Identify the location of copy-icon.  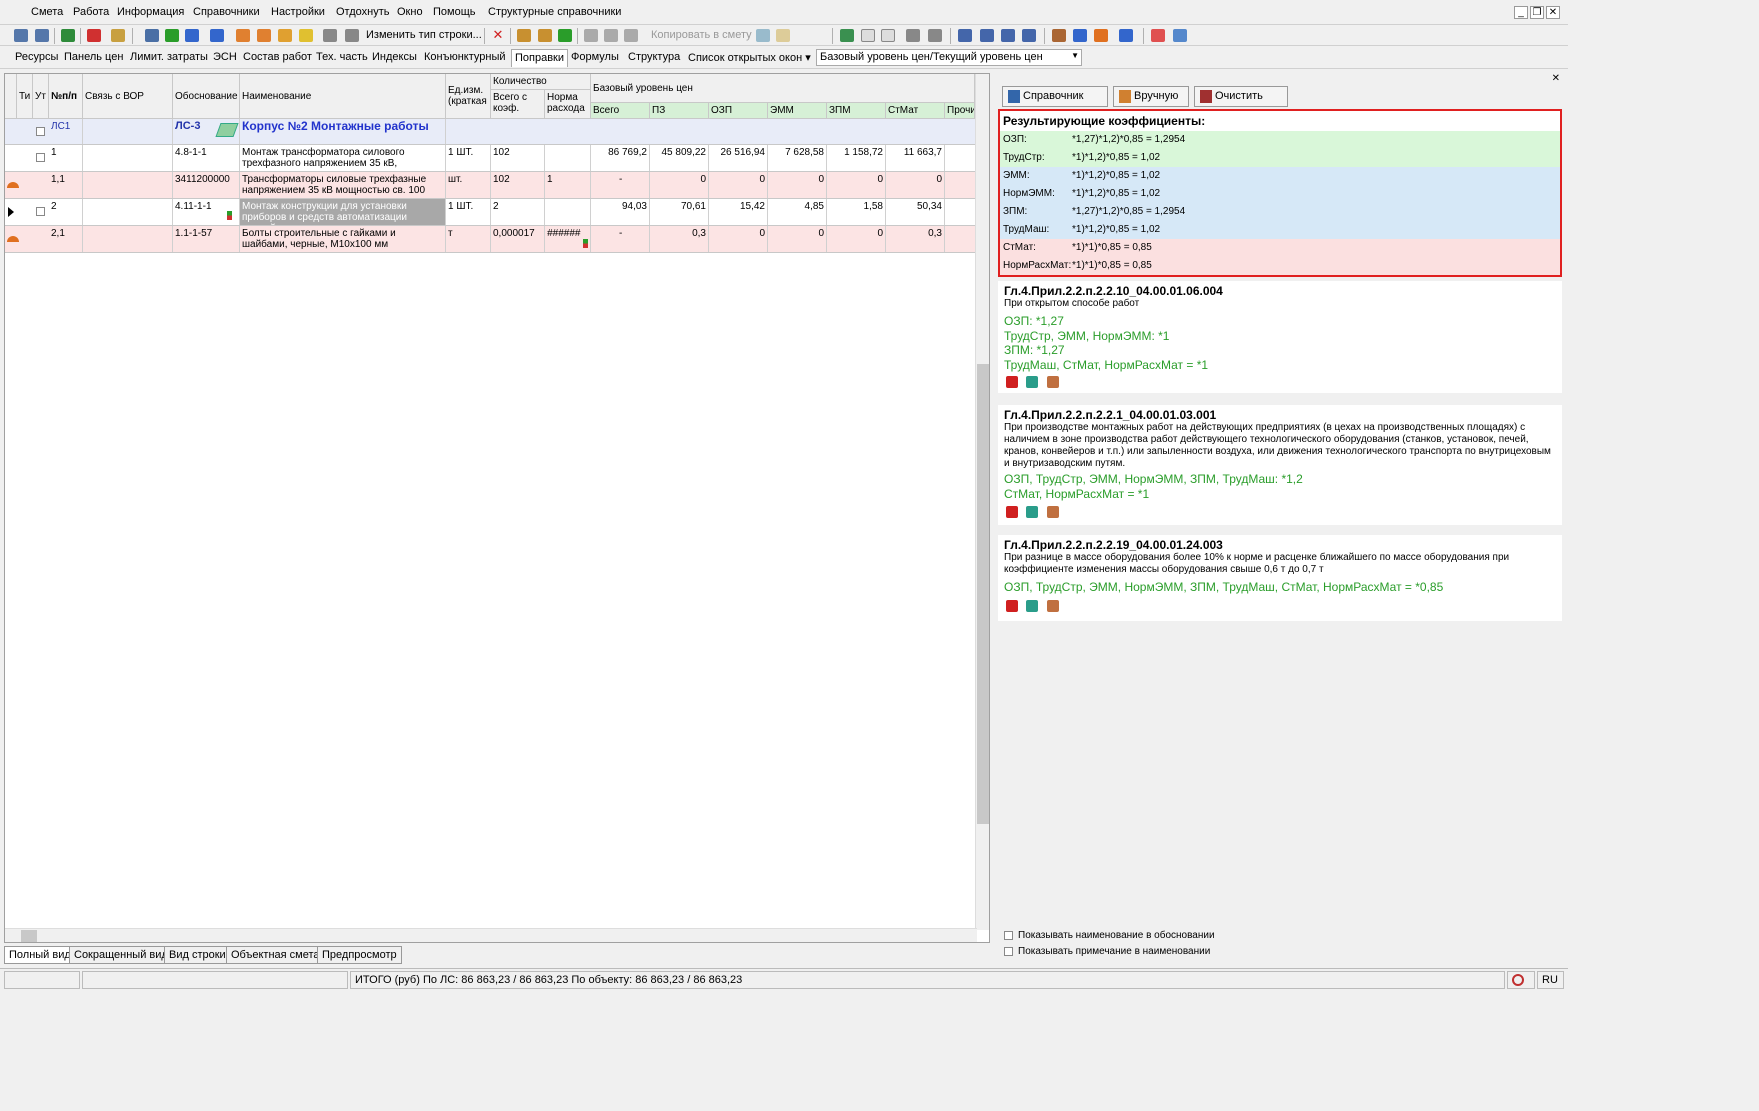
(611, 35).